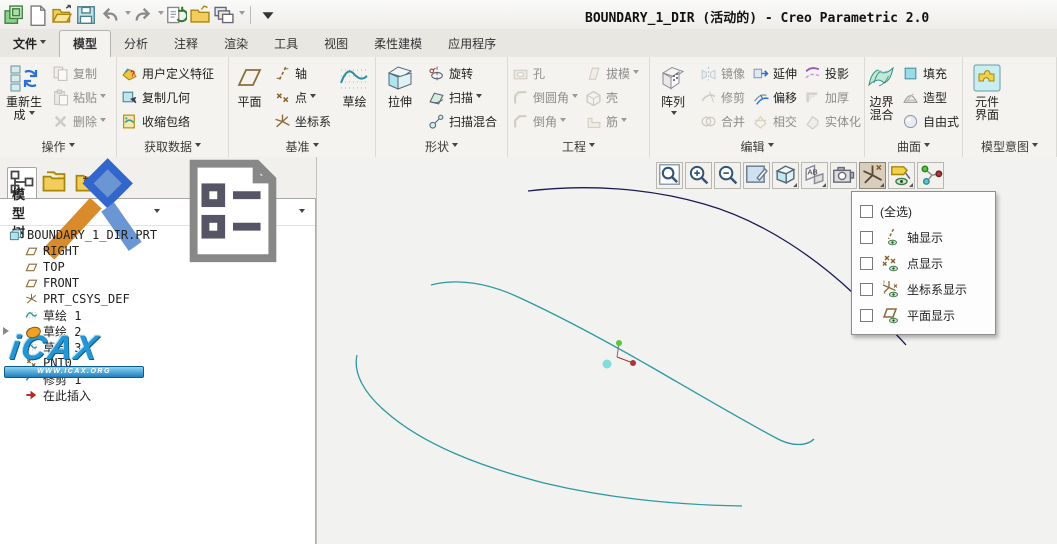 The image size is (1057, 544). Describe the element at coordinates (727, 175) in the screenshot. I see `zoom-out-button` at that location.